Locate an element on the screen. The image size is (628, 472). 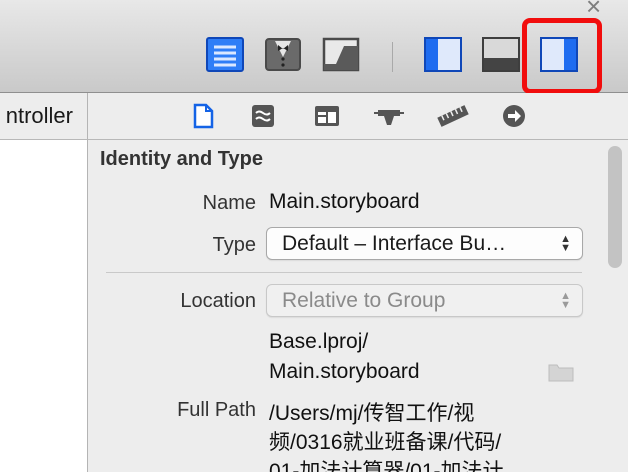
tab-file-inspector is located at coordinates (203, 116).